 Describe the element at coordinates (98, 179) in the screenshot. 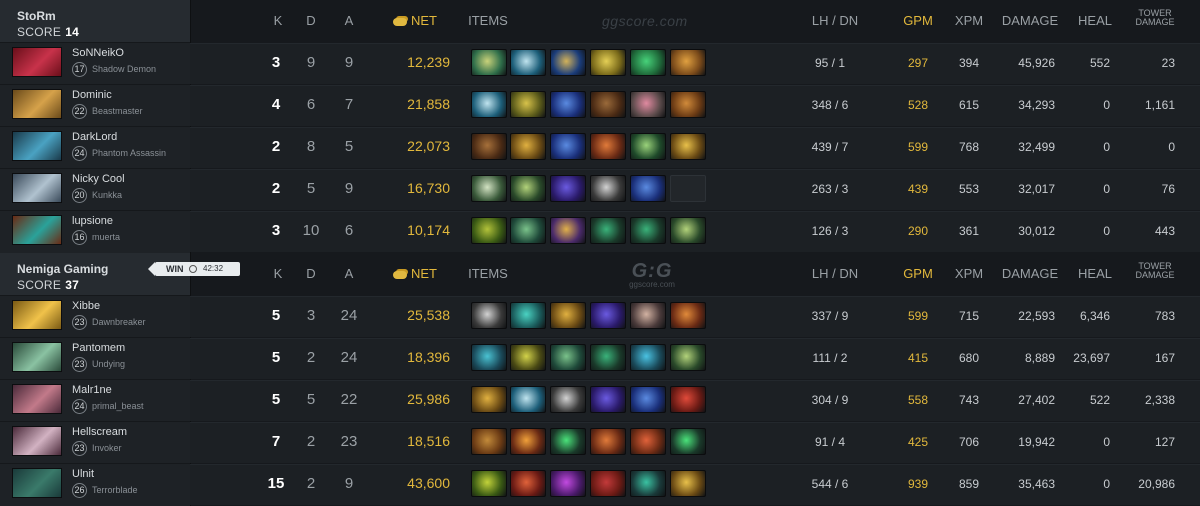

I see `player-name: Nicky Cool` at that location.